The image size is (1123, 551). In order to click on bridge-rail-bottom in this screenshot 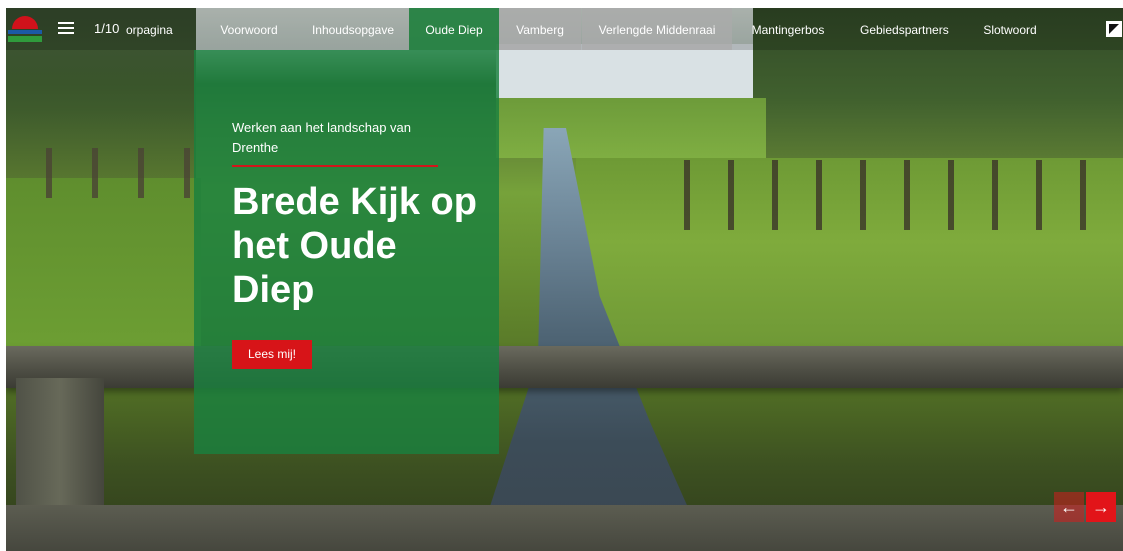, I will do `click(564, 528)`.